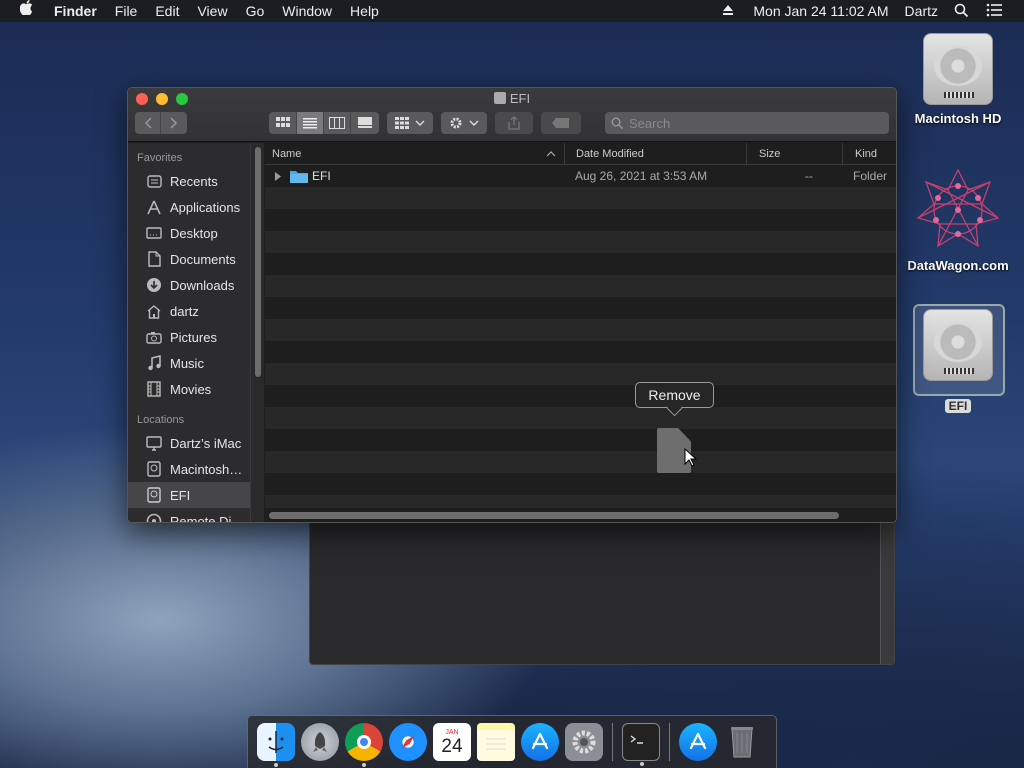 This screenshot has width=1024, height=768. I want to click on file-kind: Folder, so click(870, 176).